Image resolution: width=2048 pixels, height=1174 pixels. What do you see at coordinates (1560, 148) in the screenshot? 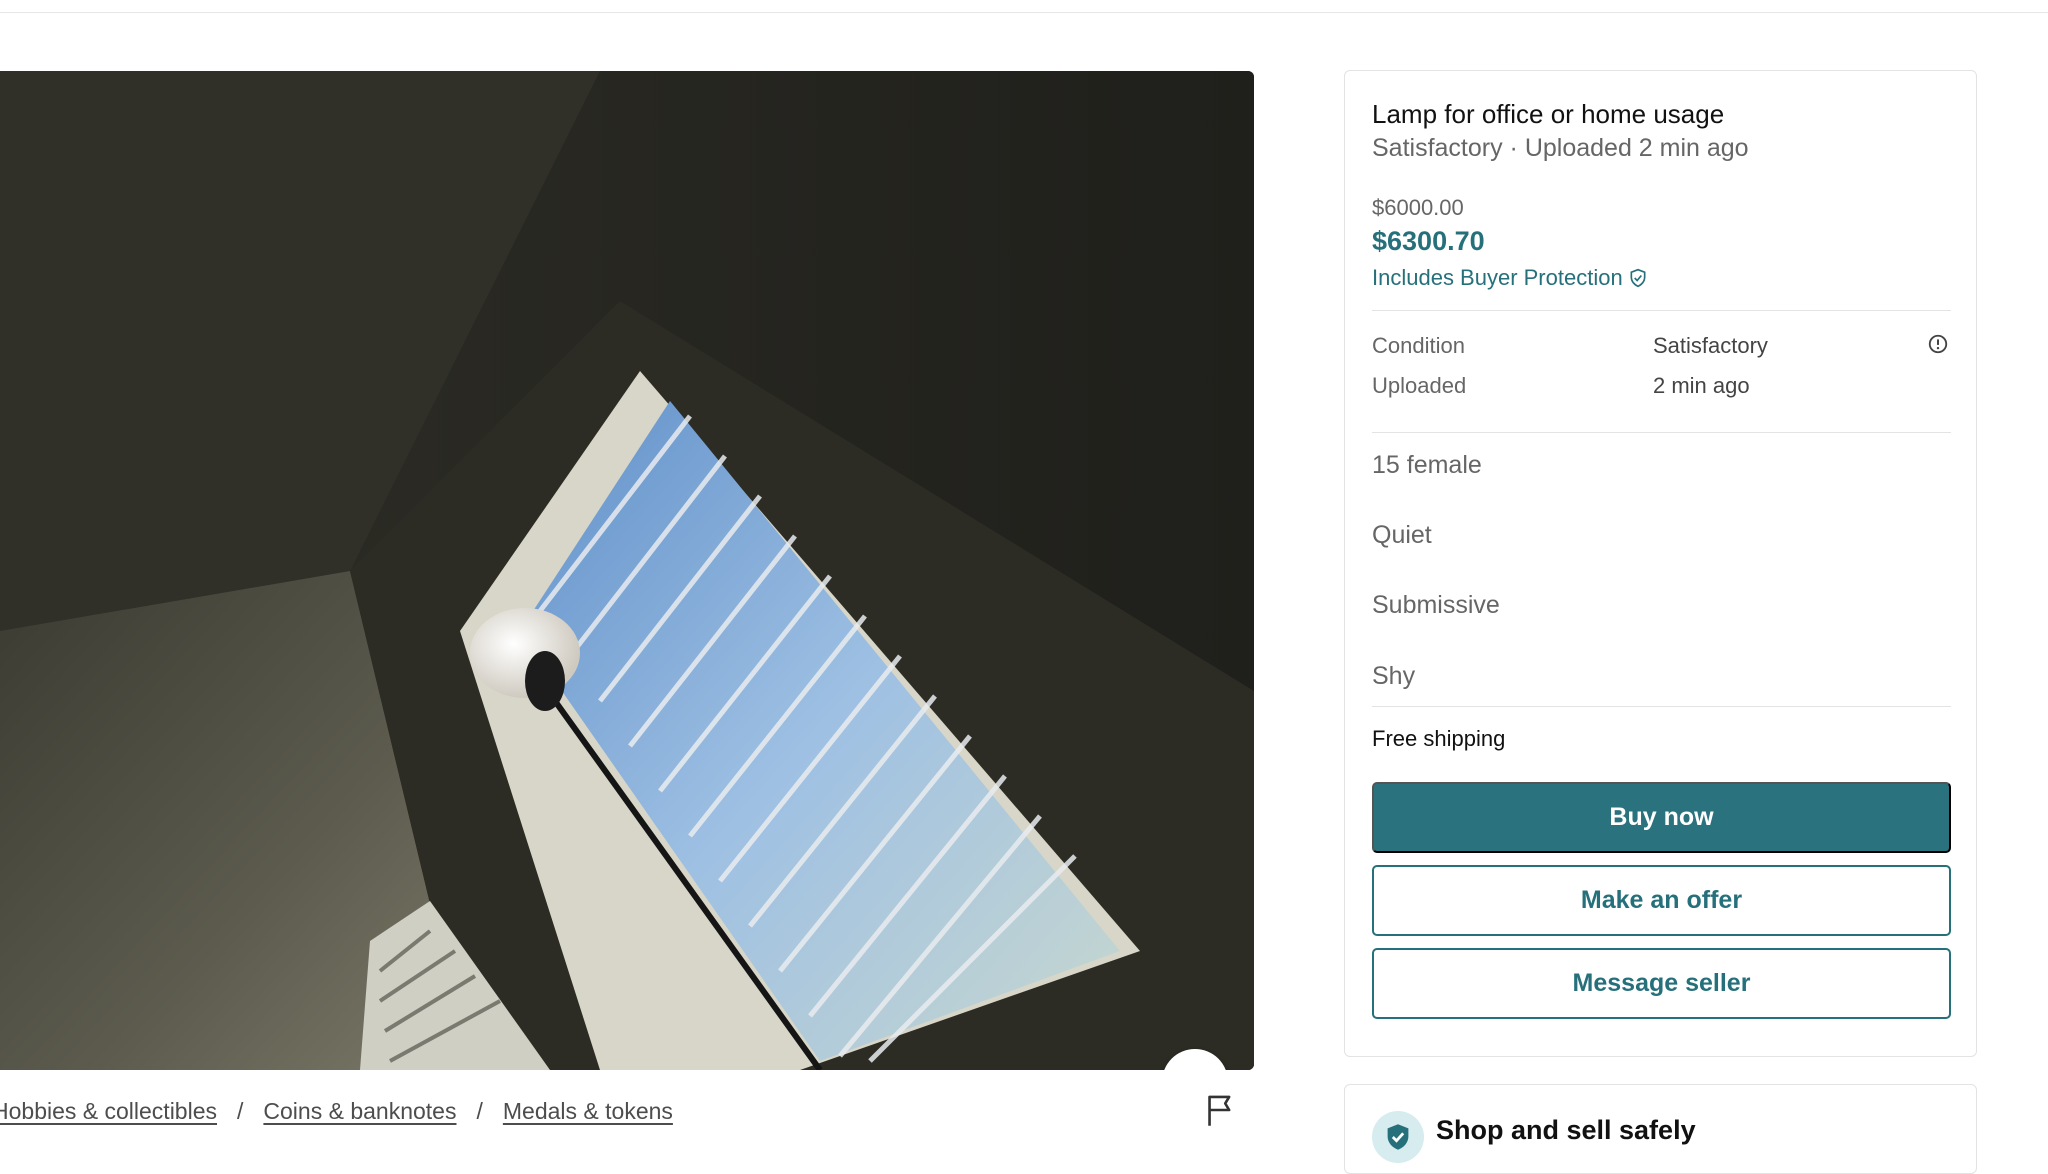
I see `listing-subtitle: Satisfactory · Uploaded 2 min ago` at bounding box center [1560, 148].